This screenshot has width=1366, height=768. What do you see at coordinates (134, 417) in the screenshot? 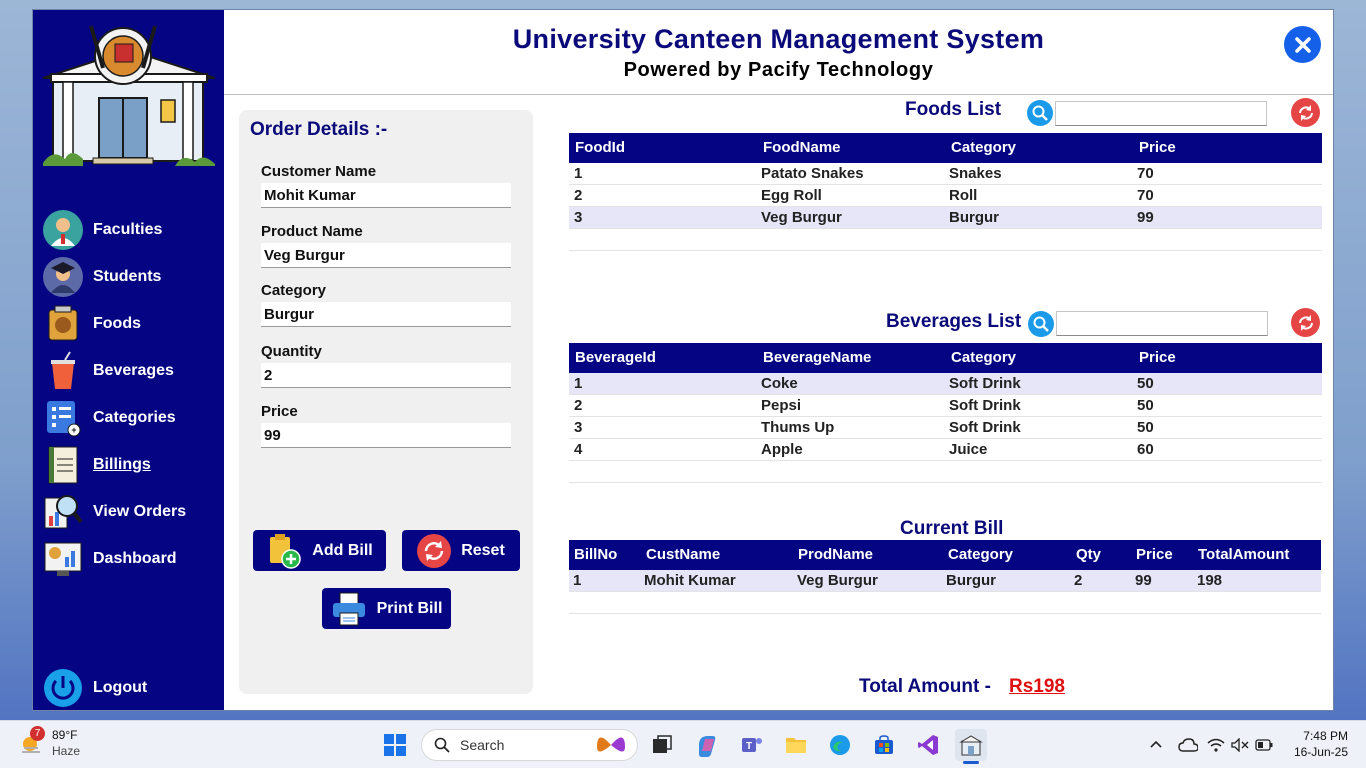
I see `sidebar-item-label: Categories` at bounding box center [134, 417].